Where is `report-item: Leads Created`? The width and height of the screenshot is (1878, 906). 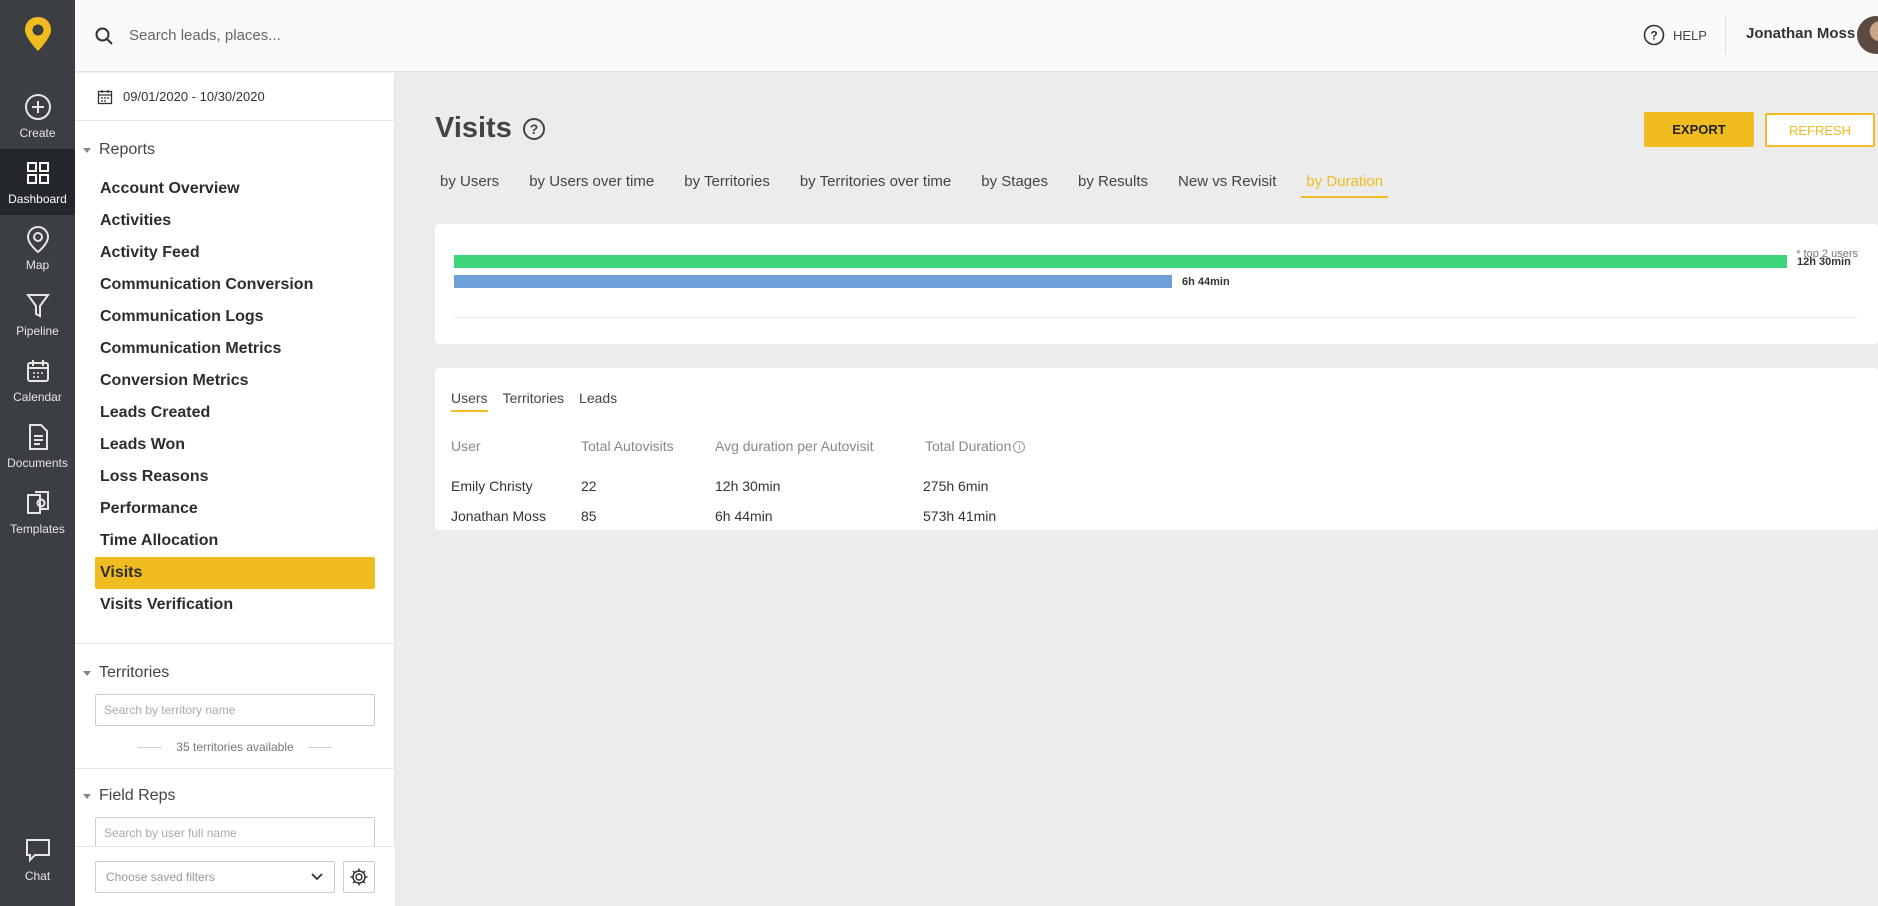
report-item: Leads Created is located at coordinates (235, 413).